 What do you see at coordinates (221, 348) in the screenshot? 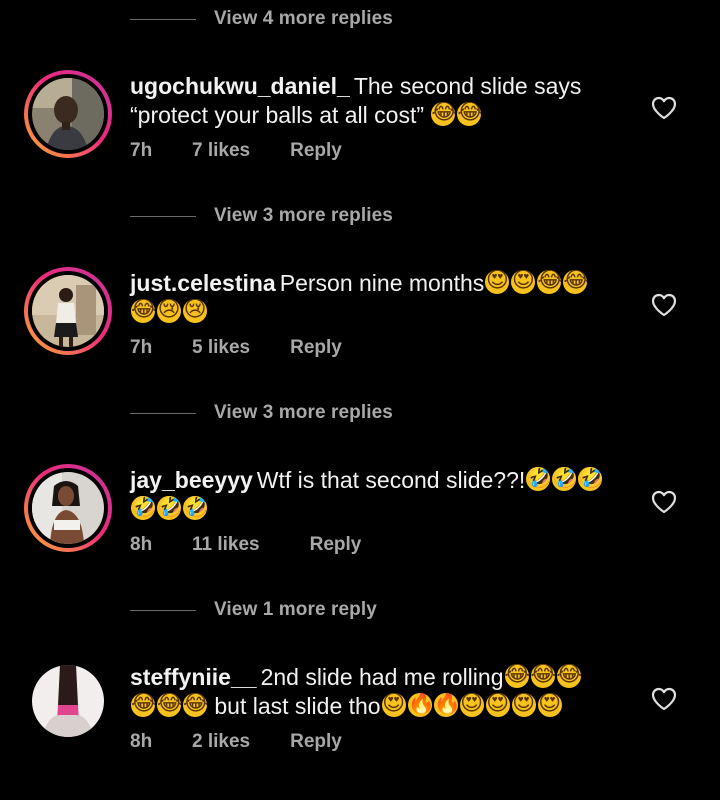
I see `comment-likes-count: 5 likes` at bounding box center [221, 348].